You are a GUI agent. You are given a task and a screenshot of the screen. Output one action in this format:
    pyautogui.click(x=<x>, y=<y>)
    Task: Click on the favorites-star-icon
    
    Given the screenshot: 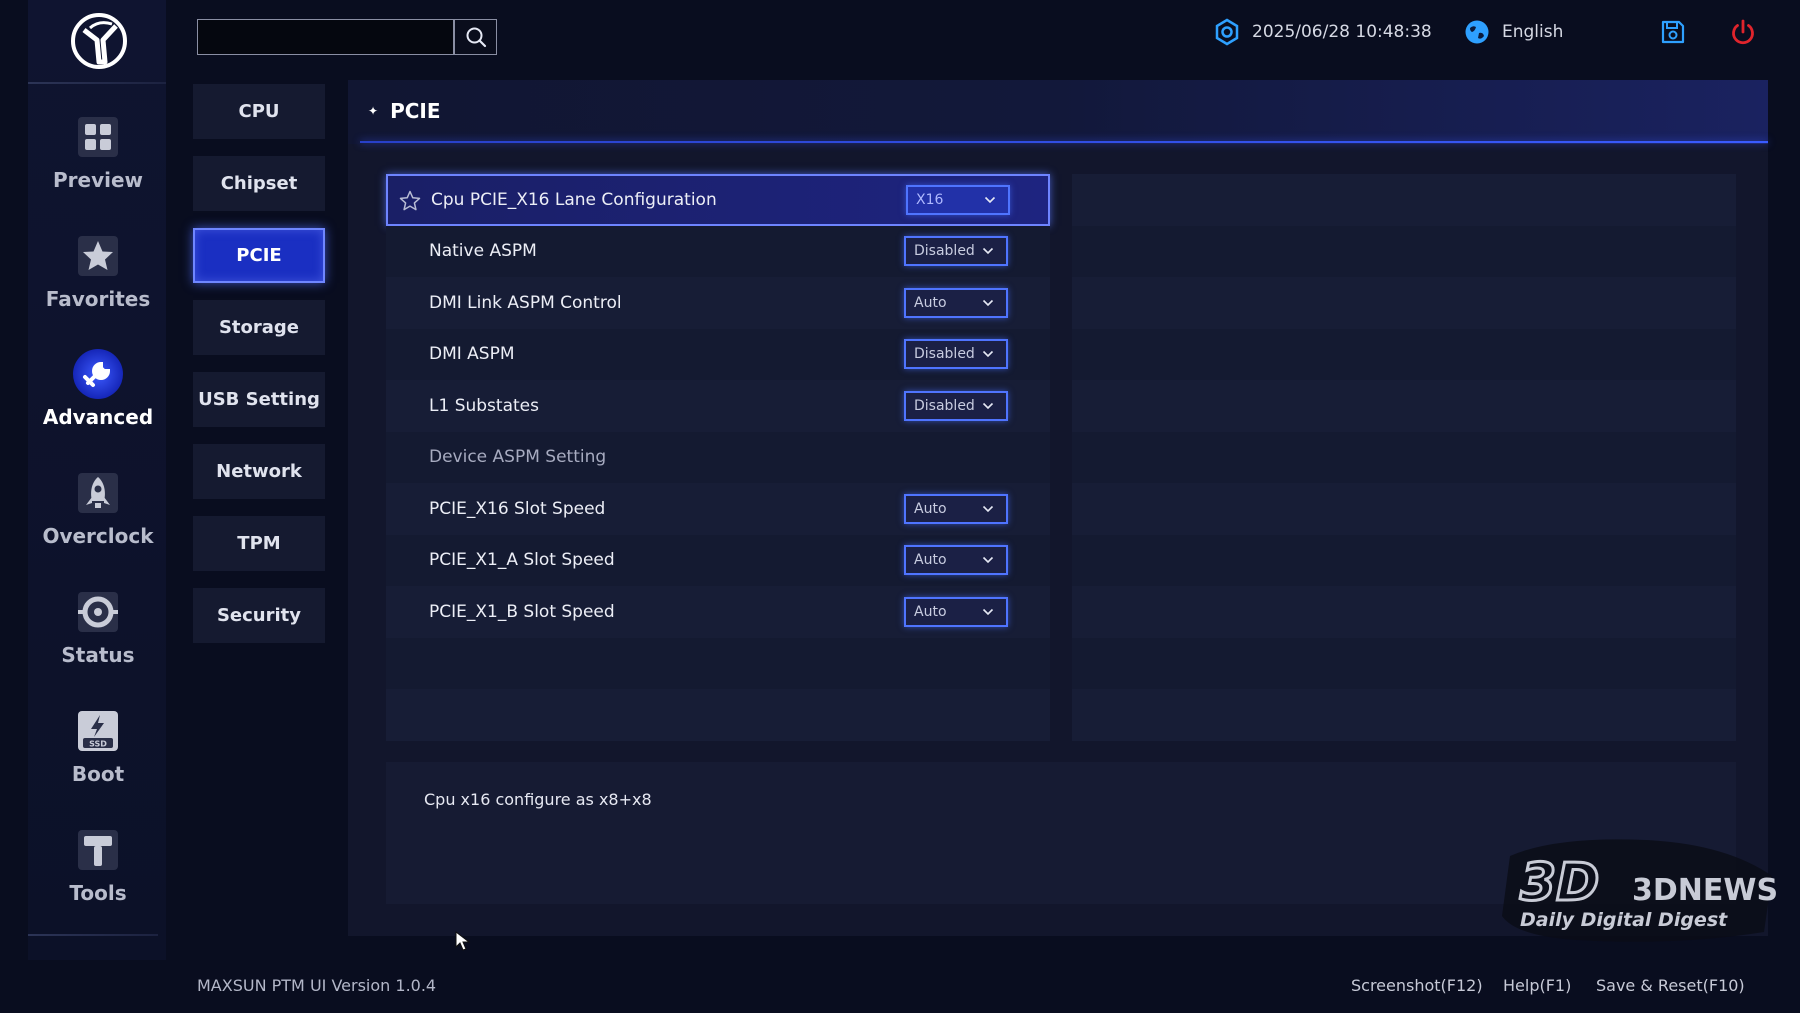 What is the action you would take?
    pyautogui.click(x=98, y=256)
    